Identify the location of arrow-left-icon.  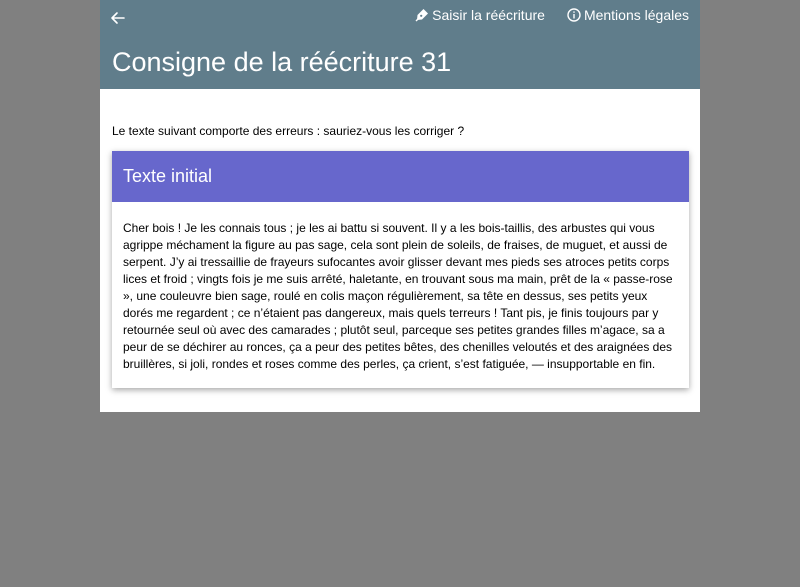
(118, 18).